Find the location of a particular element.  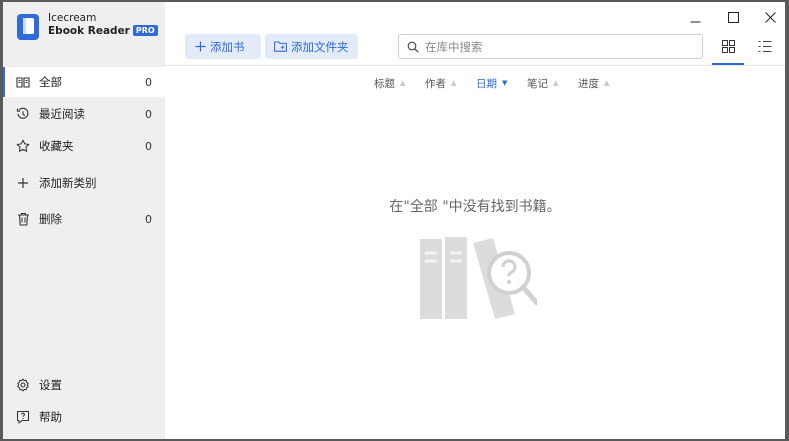

sidebar-item-label: 删除 is located at coordinates (50, 219).